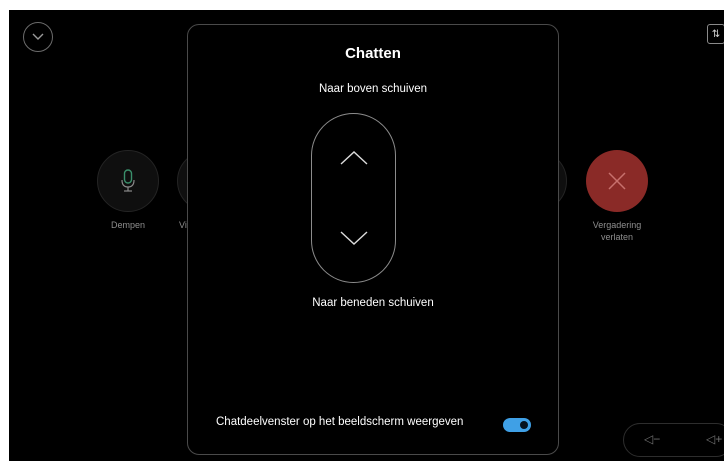 This screenshot has height=461, width=724. I want to click on scroll-up-hint: Naar boven schuiven, so click(373, 89).